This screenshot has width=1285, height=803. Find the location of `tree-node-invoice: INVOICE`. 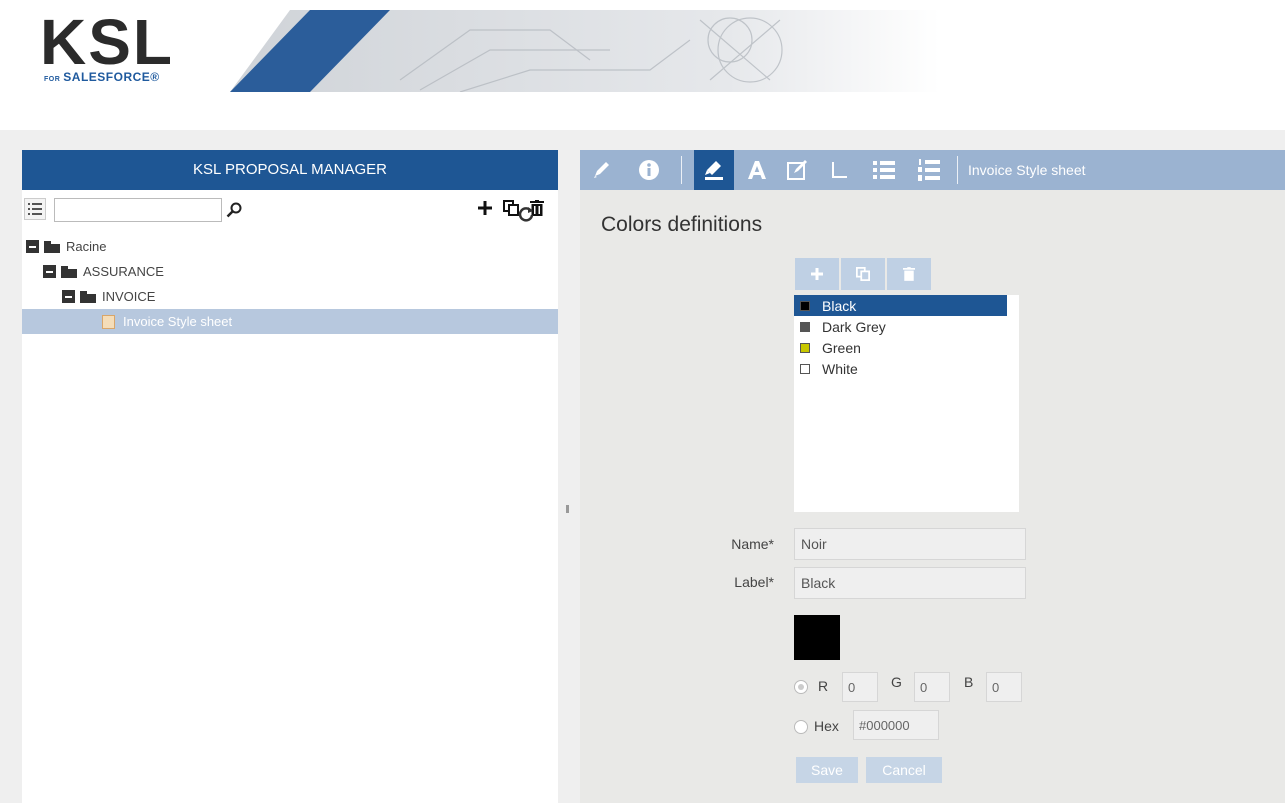

tree-node-invoice: INVOICE is located at coordinates (290, 296).